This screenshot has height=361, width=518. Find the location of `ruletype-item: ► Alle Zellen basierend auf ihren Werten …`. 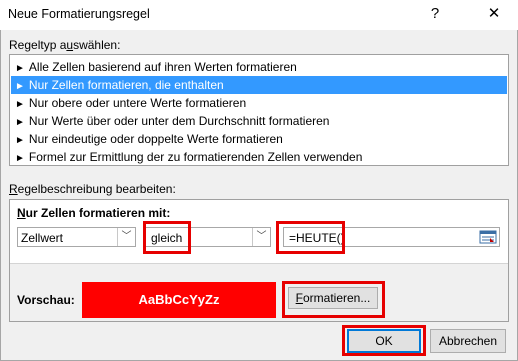

ruletype-item: ► Alle Zellen basierend auf ihren Werten … is located at coordinates (259, 67).